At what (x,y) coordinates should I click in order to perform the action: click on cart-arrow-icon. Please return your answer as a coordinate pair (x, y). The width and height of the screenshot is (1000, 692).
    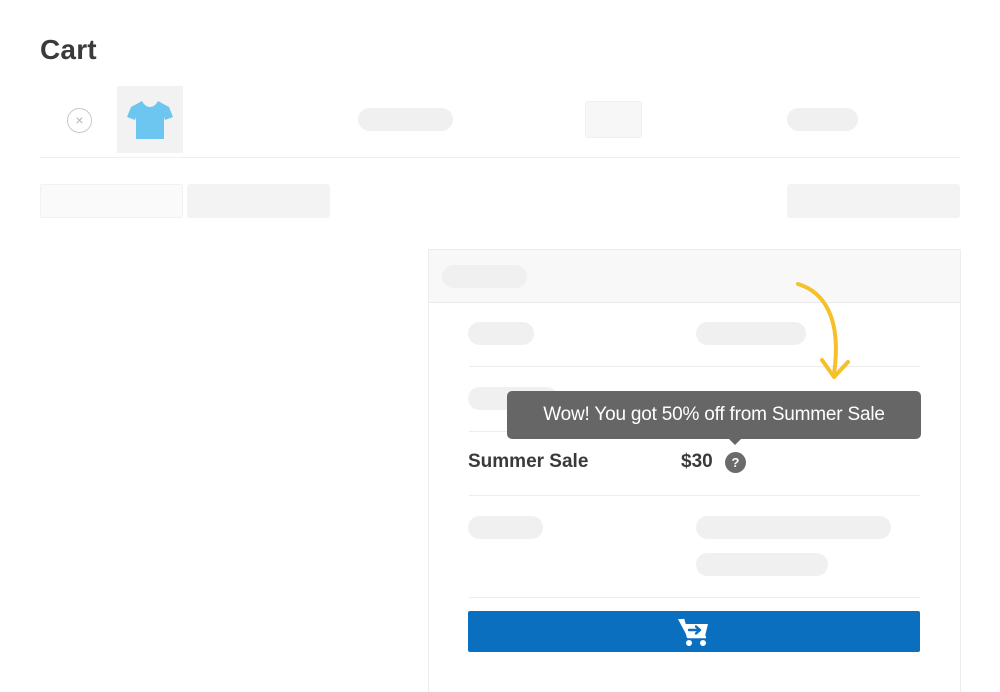
    Looking at the image, I should click on (693, 632).